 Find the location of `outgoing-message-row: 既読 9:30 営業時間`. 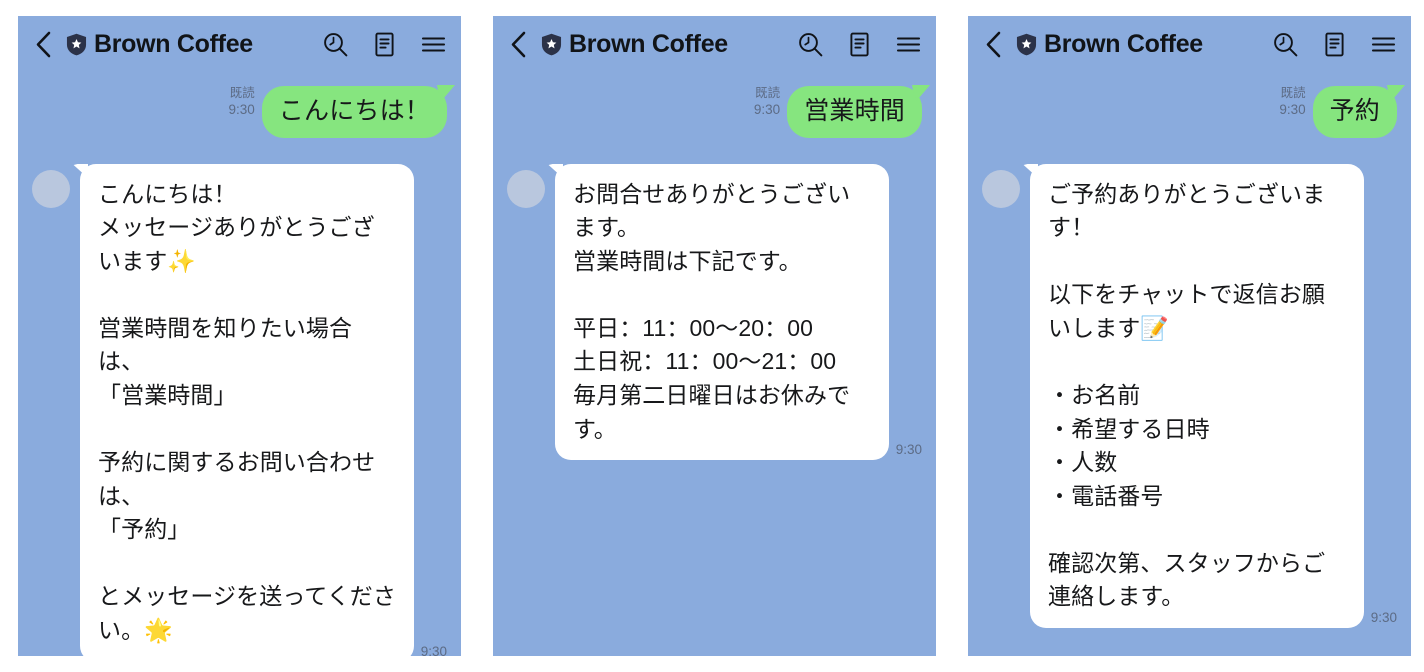

outgoing-message-row: 既読 9:30 営業時間 is located at coordinates (714, 112).